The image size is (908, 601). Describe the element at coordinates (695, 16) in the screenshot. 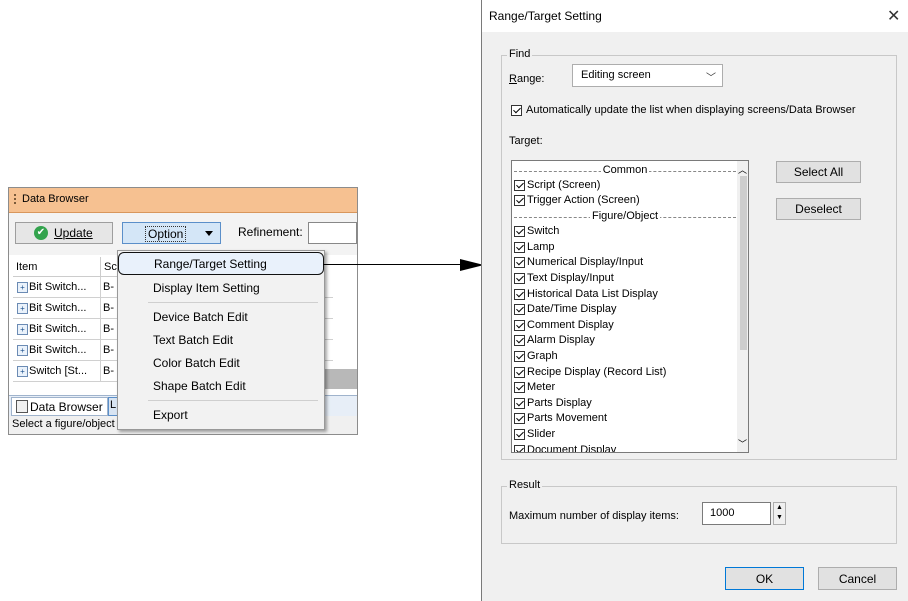

I see `dialog-title-bar: Range/Target Setting ✕` at that location.